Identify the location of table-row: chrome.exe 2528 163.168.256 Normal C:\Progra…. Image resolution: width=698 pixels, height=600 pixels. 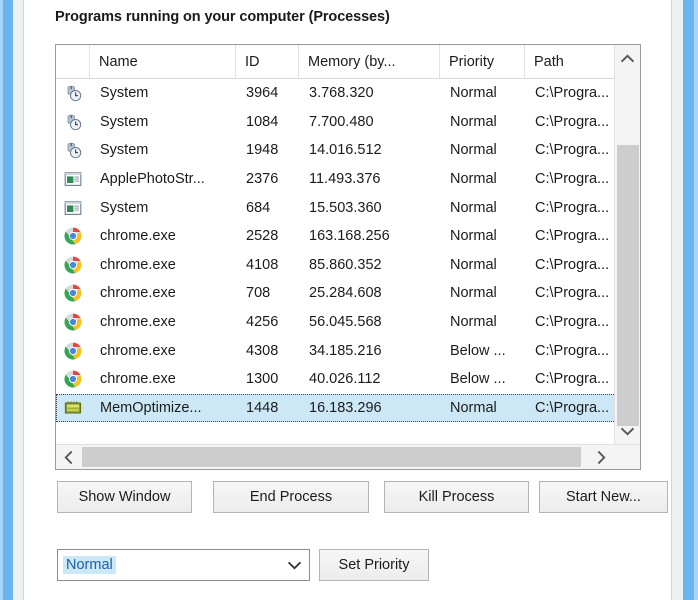
(348, 236).